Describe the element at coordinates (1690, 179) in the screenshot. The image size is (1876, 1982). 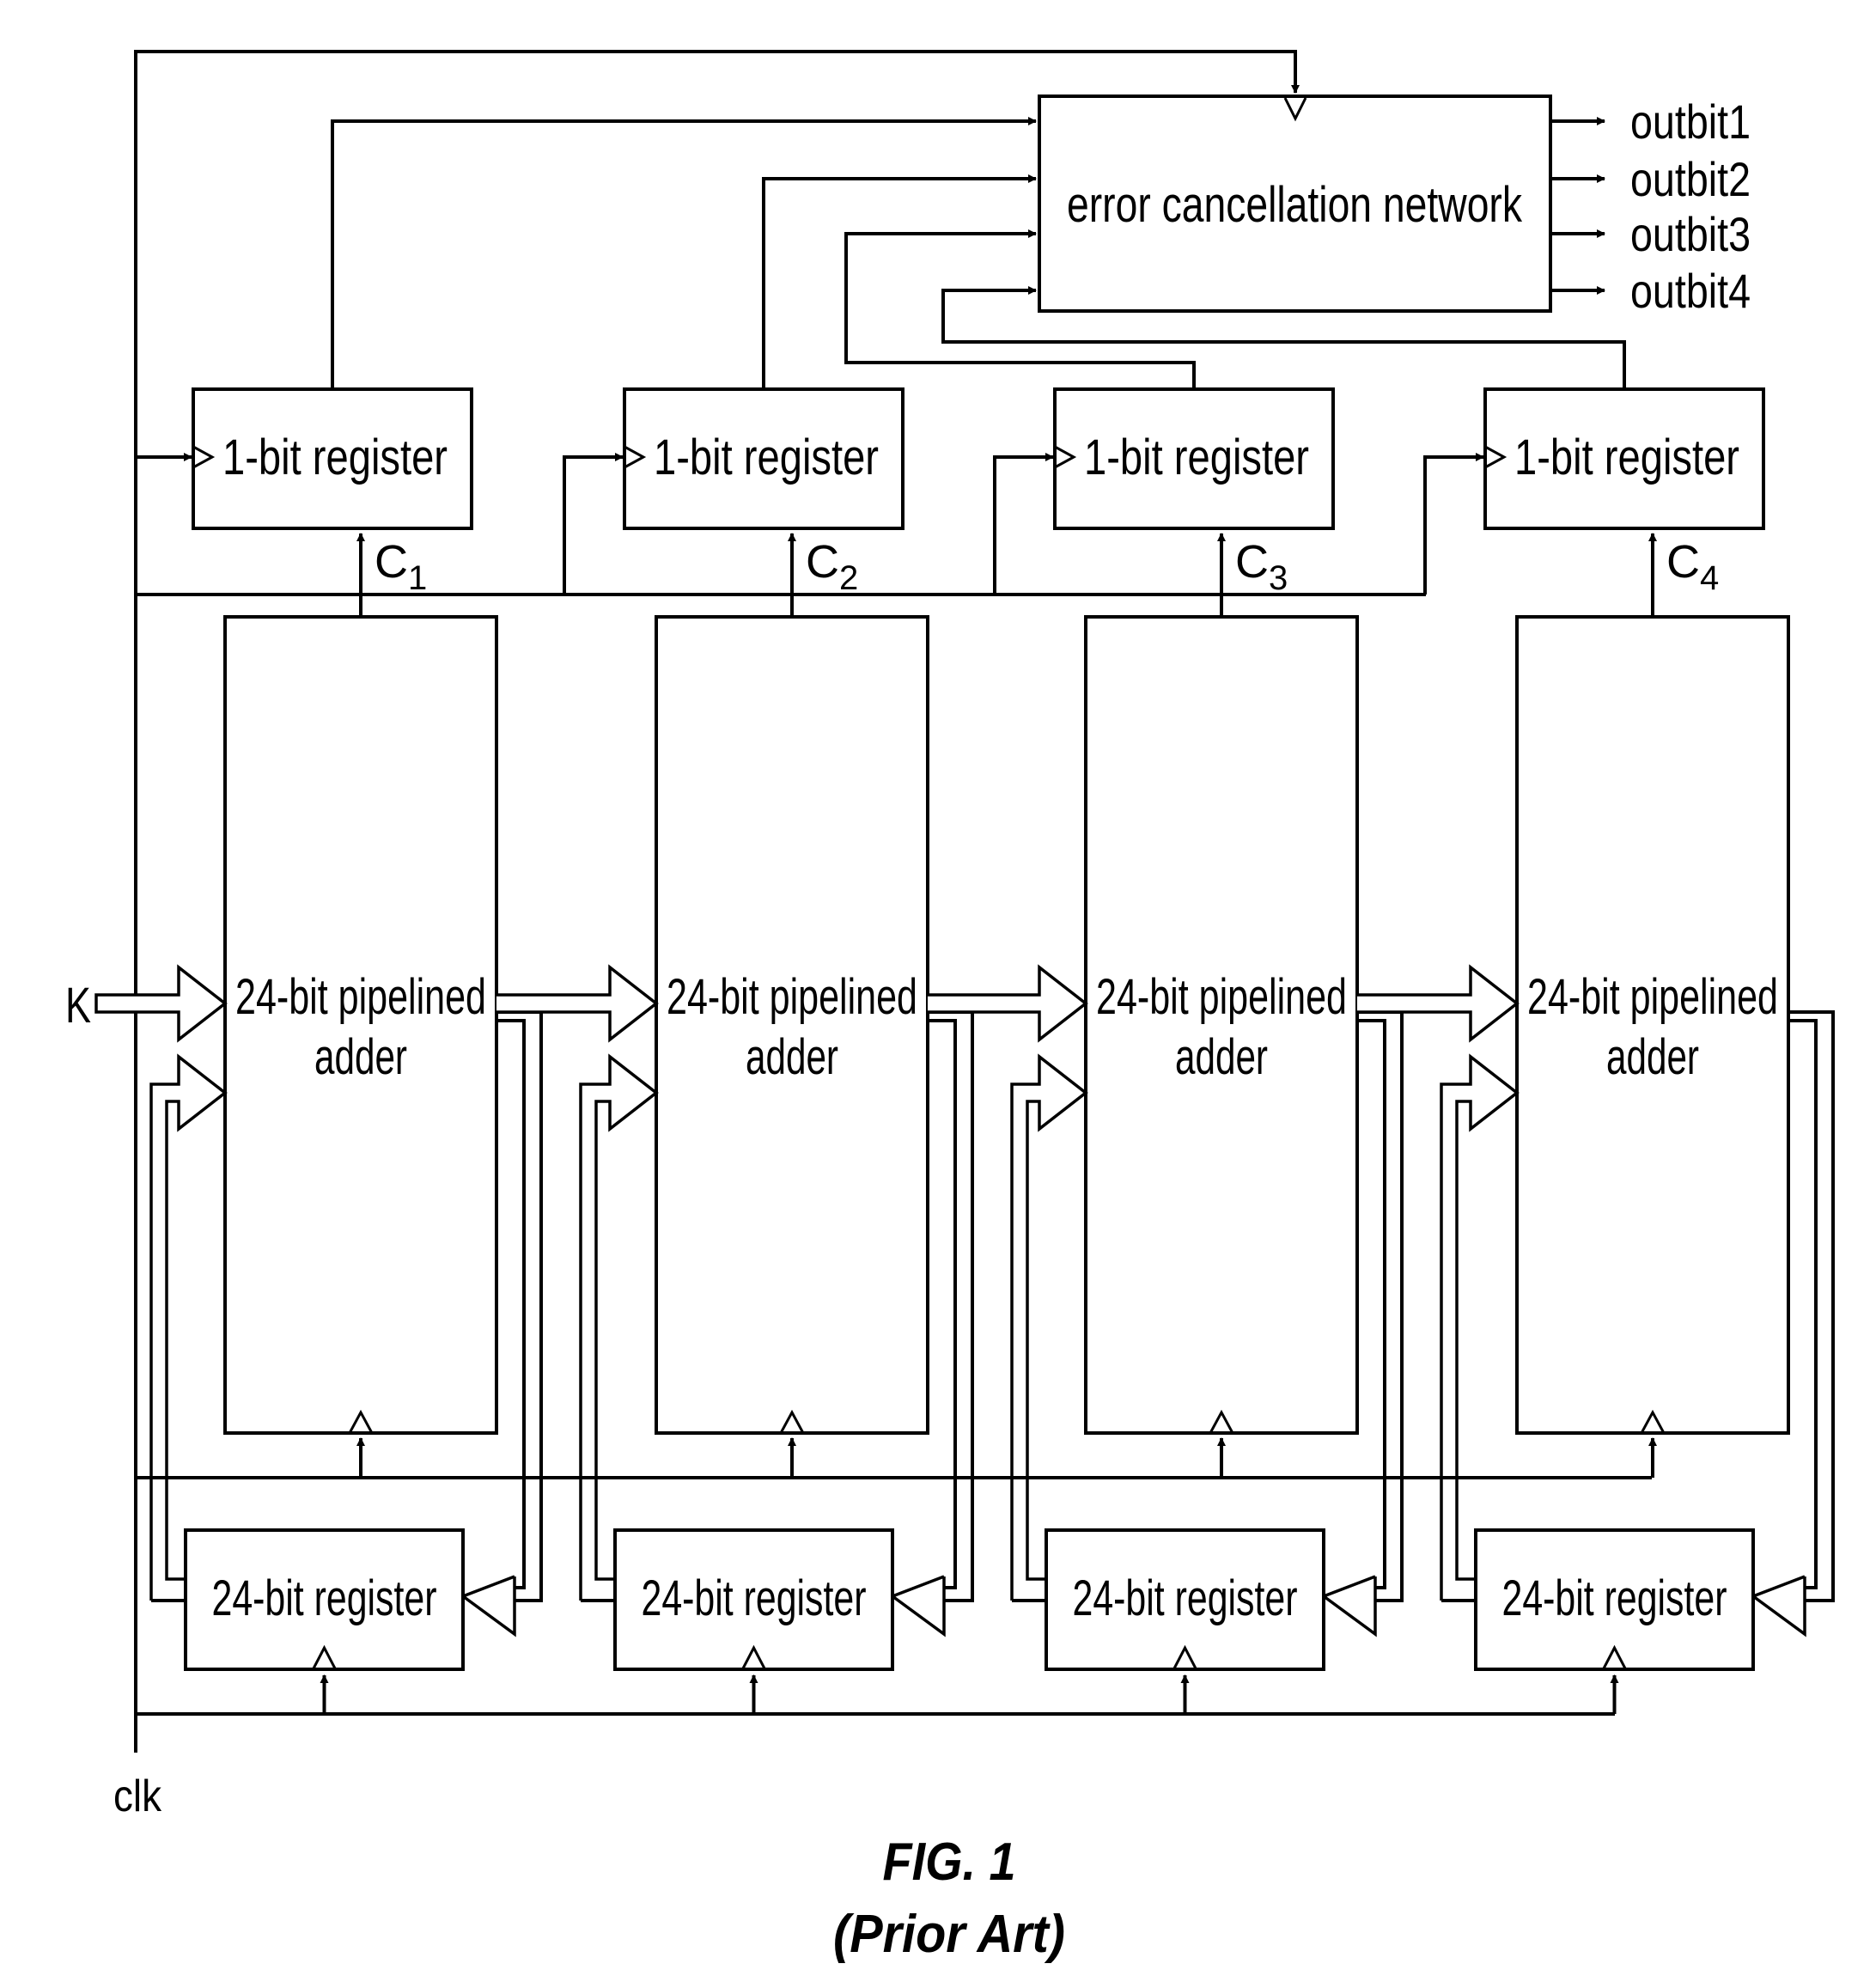
I see `output-label: outbit2` at that location.